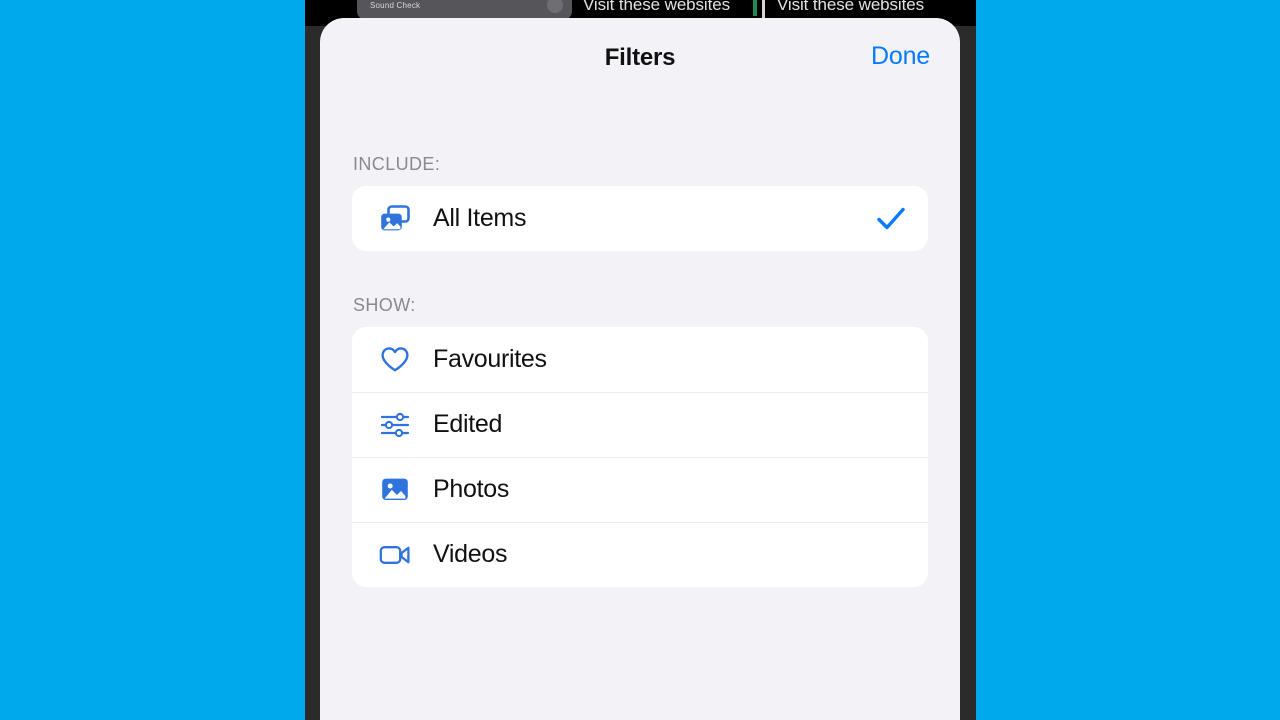 This screenshot has height=720, width=1280. What do you see at coordinates (900, 56) in the screenshot?
I see `done-button: Done` at bounding box center [900, 56].